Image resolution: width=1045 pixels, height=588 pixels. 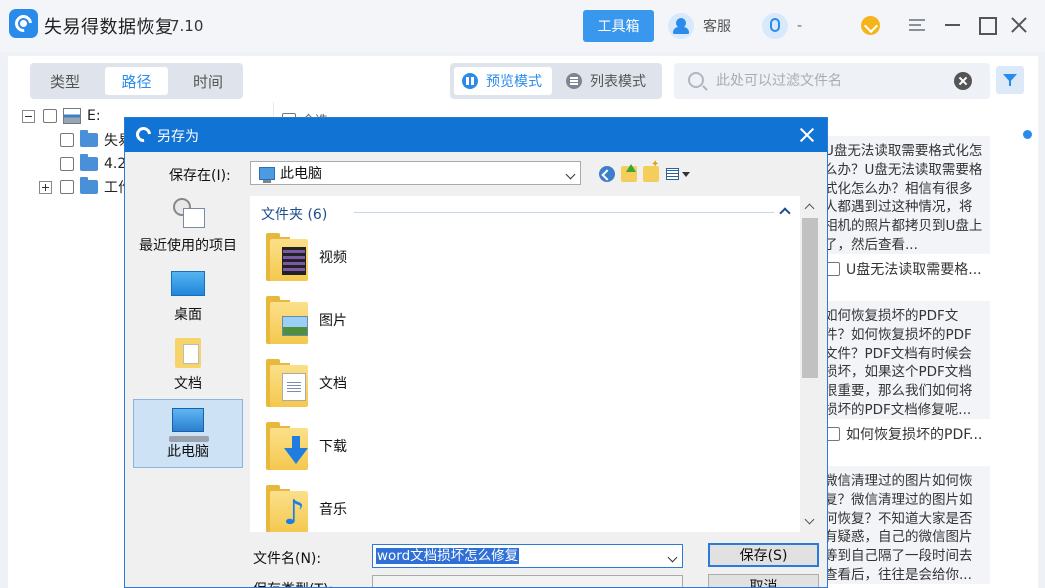 I want to click on tree-row-folder: 工作, so click(x=85, y=187).